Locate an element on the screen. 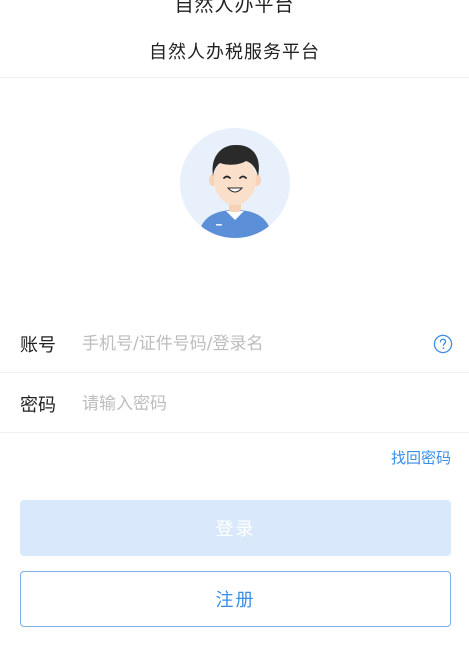  login-button: 登录 is located at coordinates (235, 528).